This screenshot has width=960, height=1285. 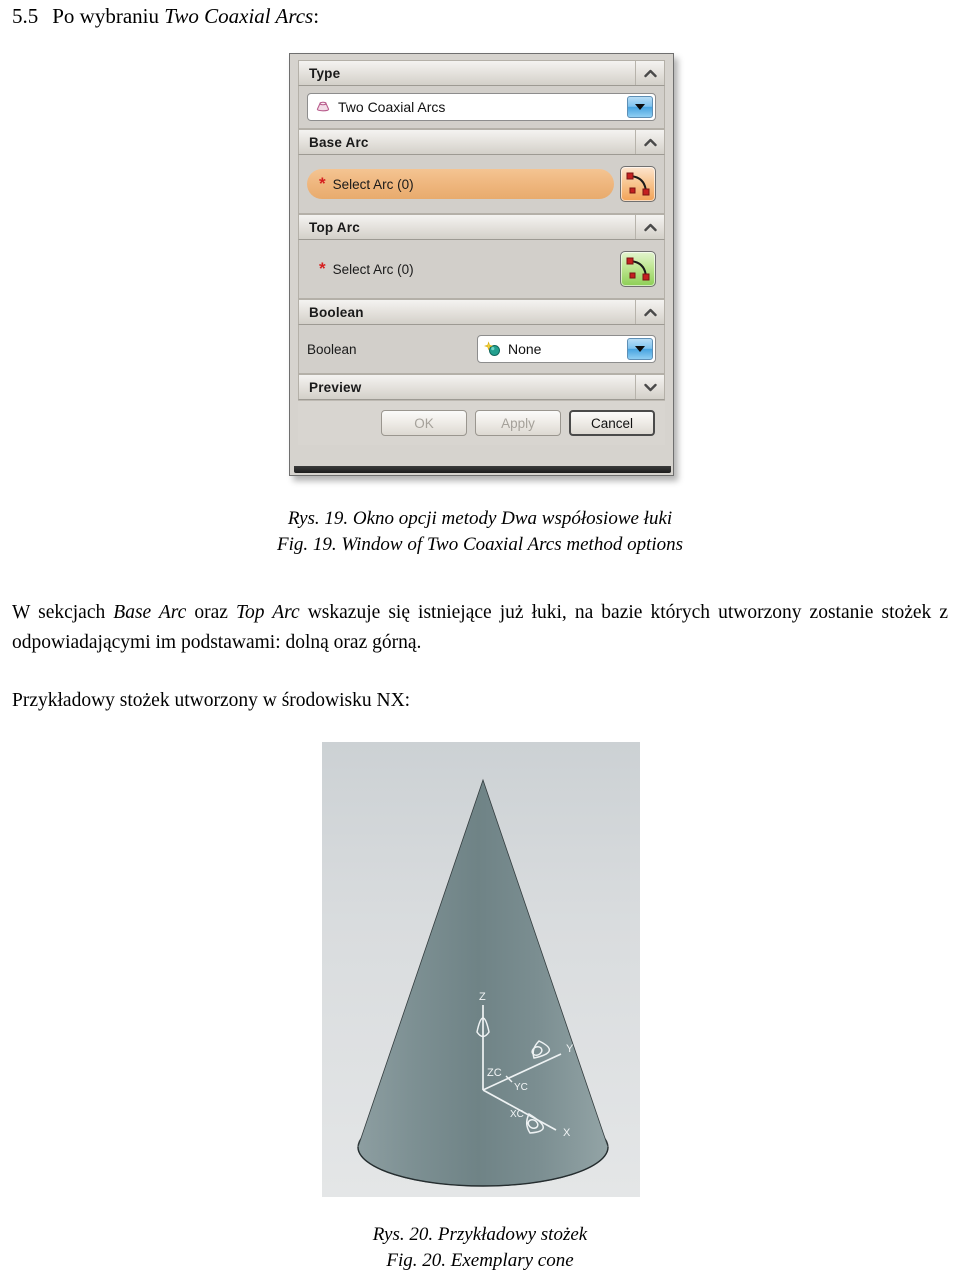 I want to click on page-heading: 5.5 Po wybraniu Two Coaxial Arcs:, so click(x=165, y=16).